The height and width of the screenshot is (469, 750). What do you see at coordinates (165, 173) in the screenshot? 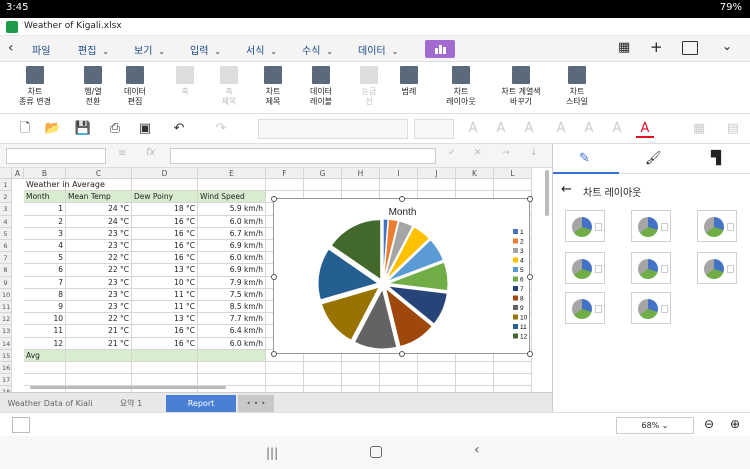
I see `column-header: D` at bounding box center [165, 173].